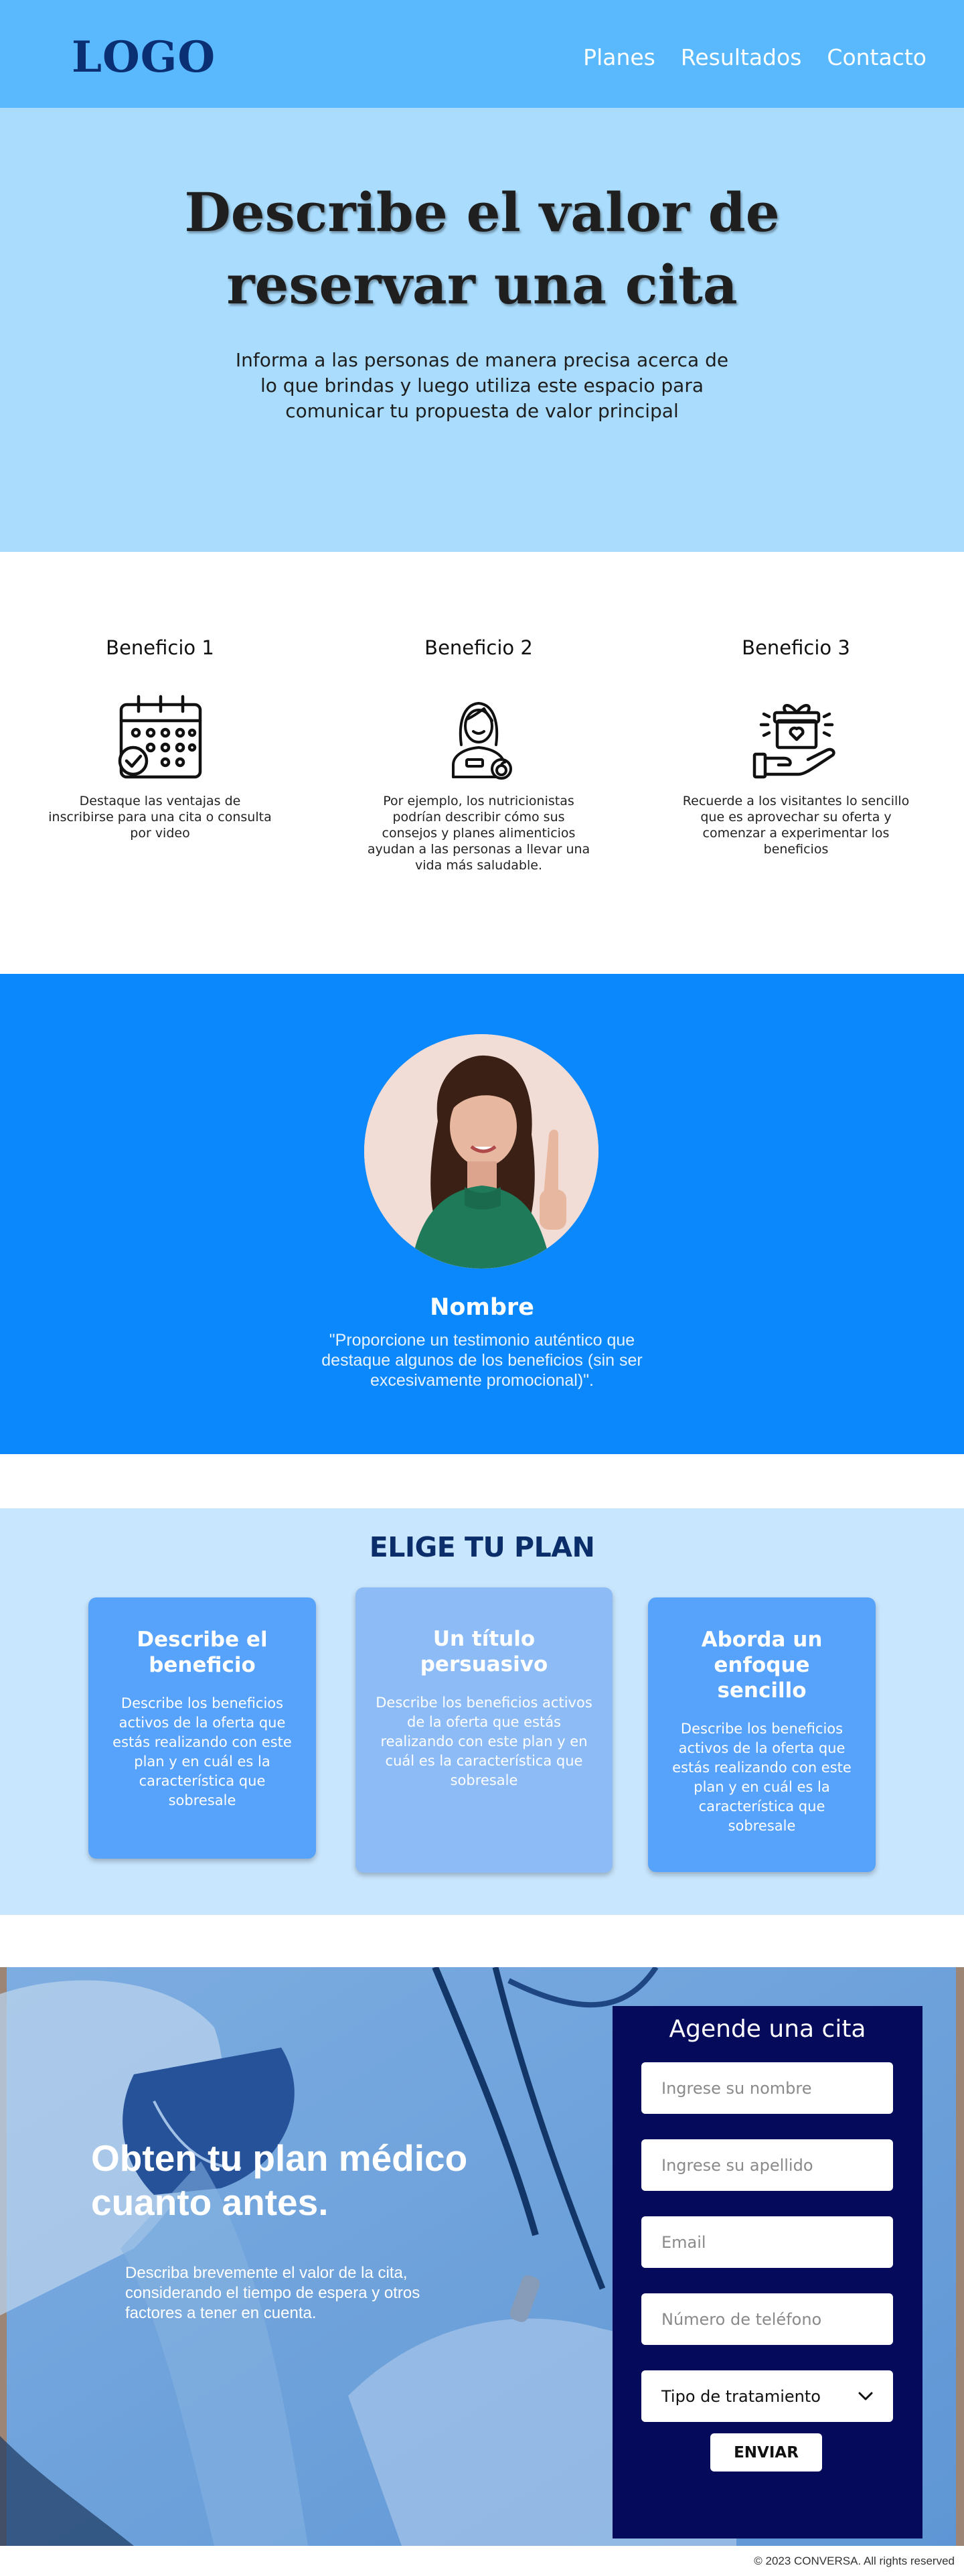  I want to click on gift-hand-icon, so click(793, 741).